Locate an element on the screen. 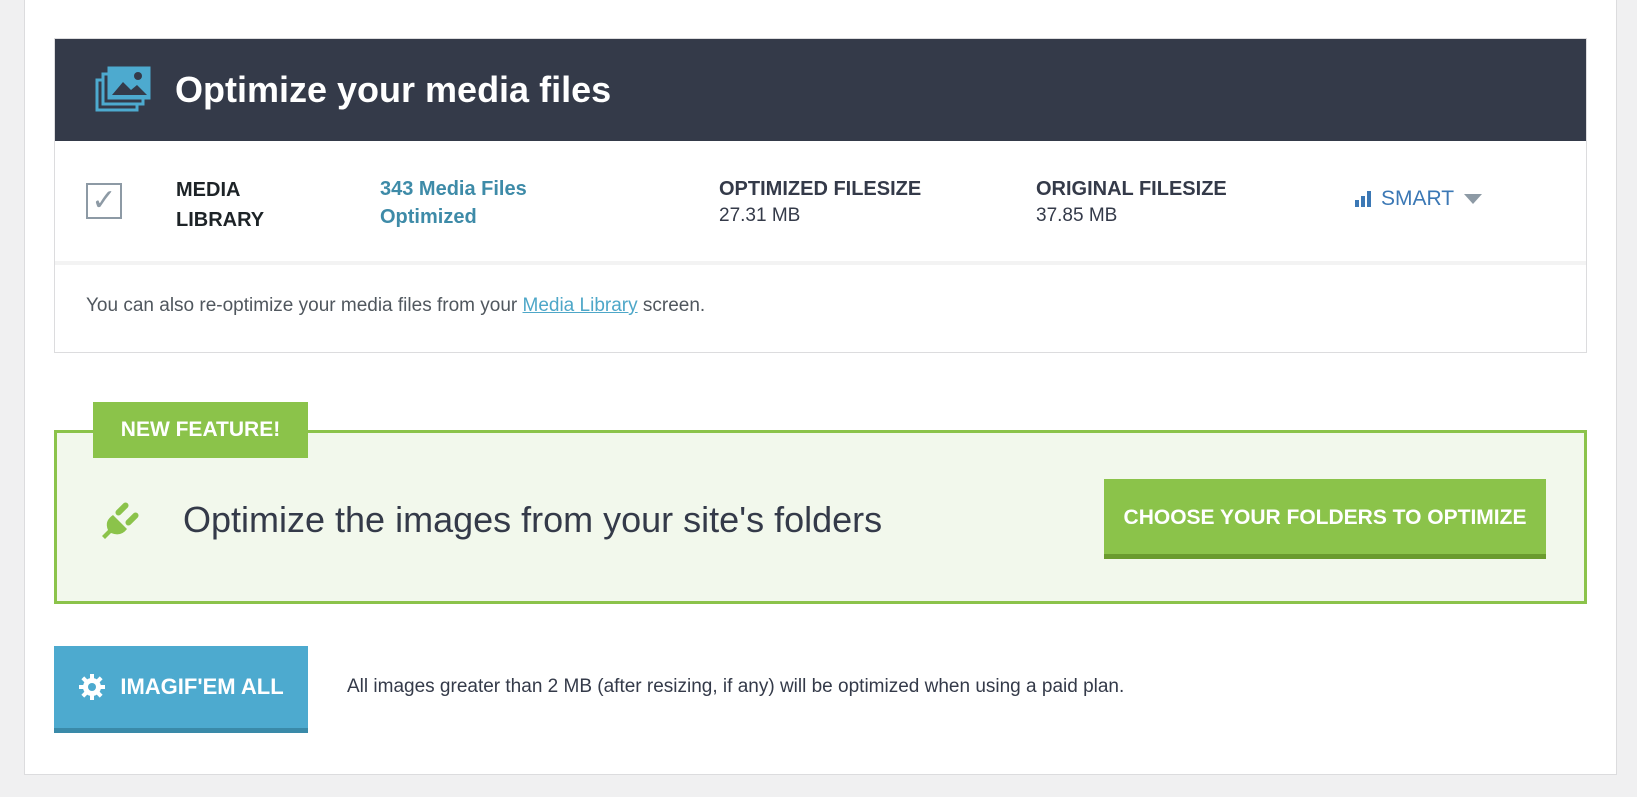 This screenshot has width=1637, height=797. page-title: Optimize your media files is located at coordinates (393, 89).